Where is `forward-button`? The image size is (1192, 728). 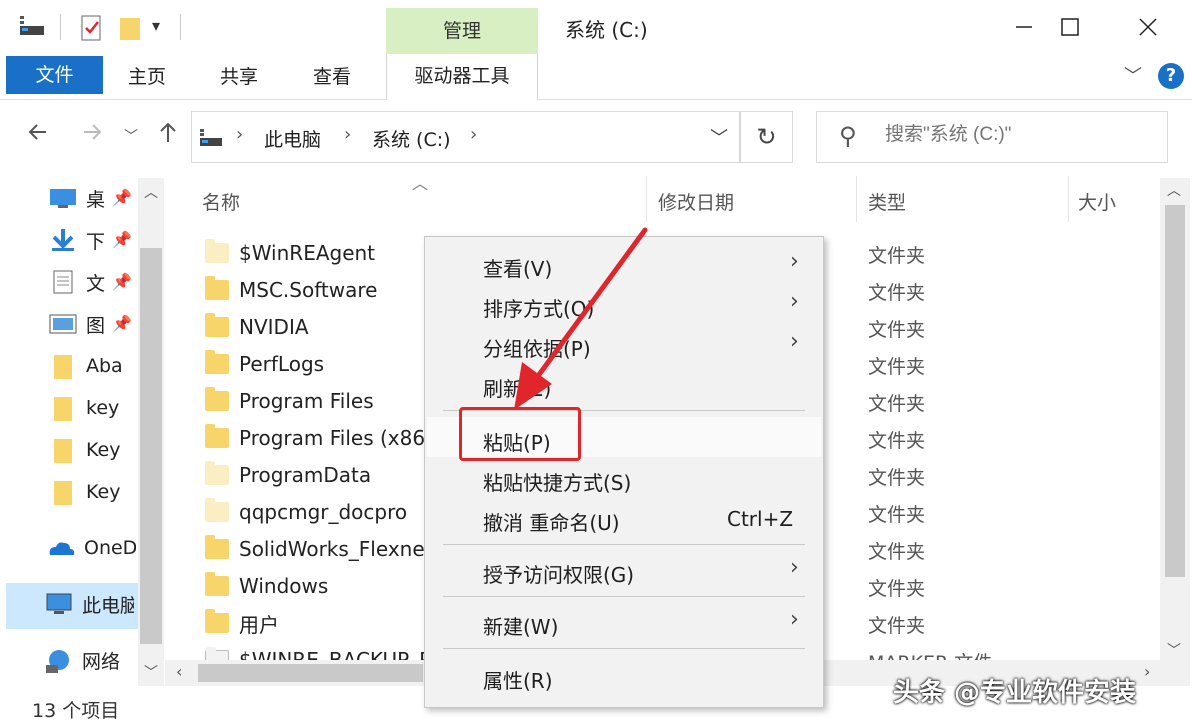 forward-button is located at coordinates (92, 135).